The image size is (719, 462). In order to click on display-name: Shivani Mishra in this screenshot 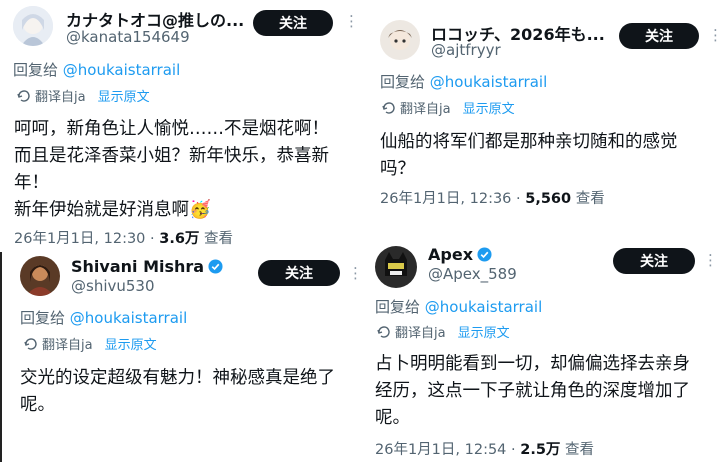, I will do `click(137, 266)`.